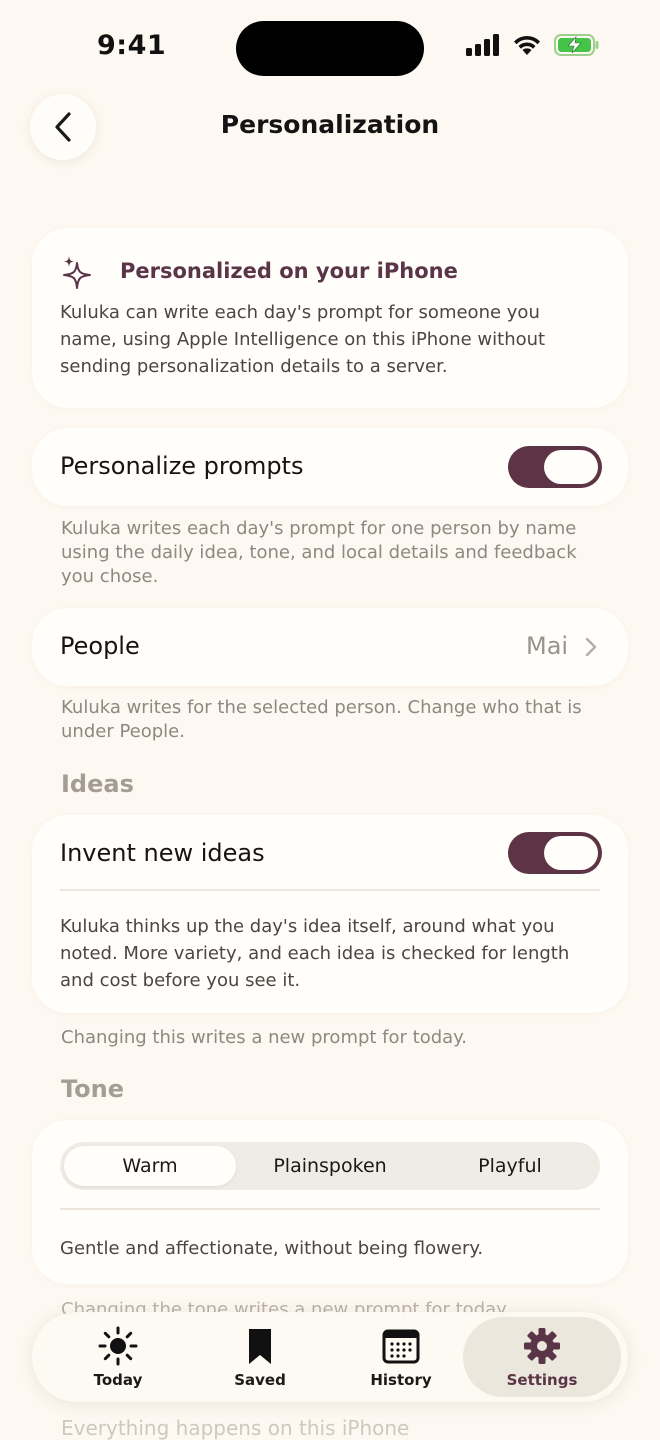 This screenshot has height=1440, width=660. I want to click on people-label: People, so click(100, 646).